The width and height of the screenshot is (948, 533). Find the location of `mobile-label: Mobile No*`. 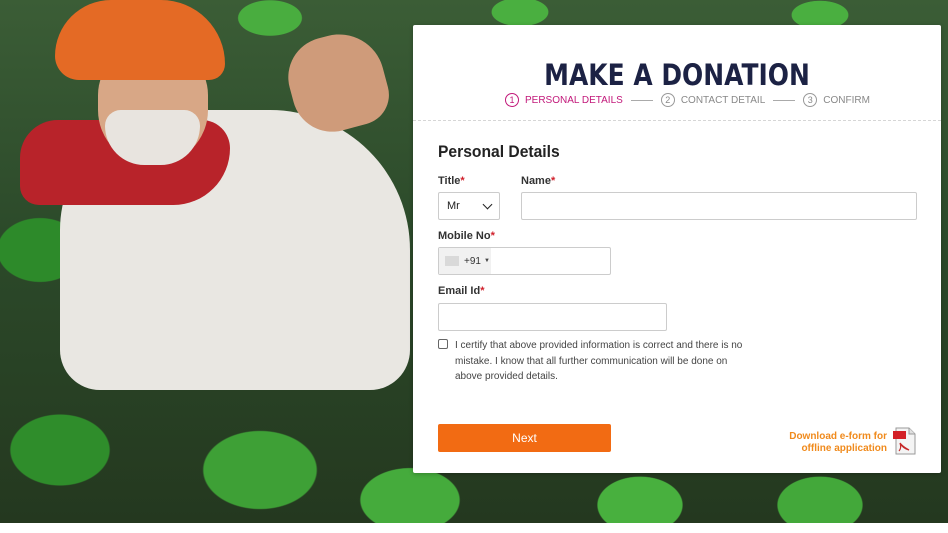

mobile-label: Mobile No* is located at coordinates (466, 236).